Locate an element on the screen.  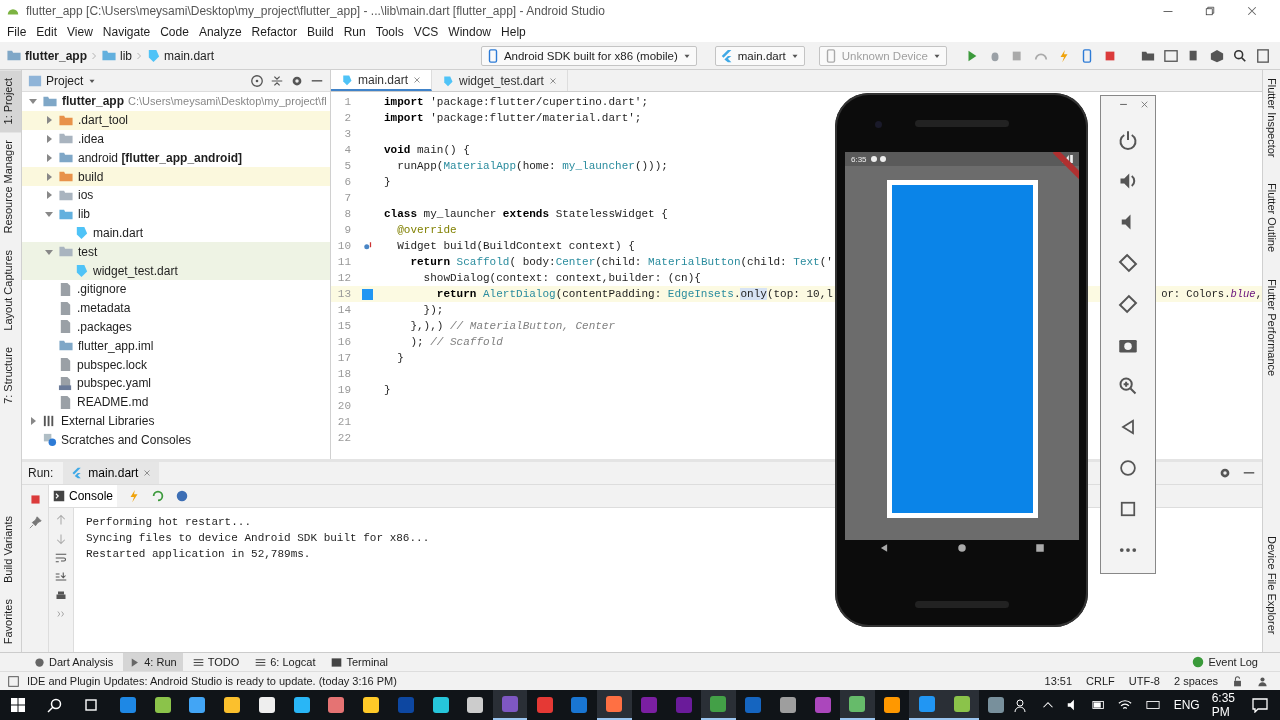
menu-item: Code is located at coordinates (174, 32).